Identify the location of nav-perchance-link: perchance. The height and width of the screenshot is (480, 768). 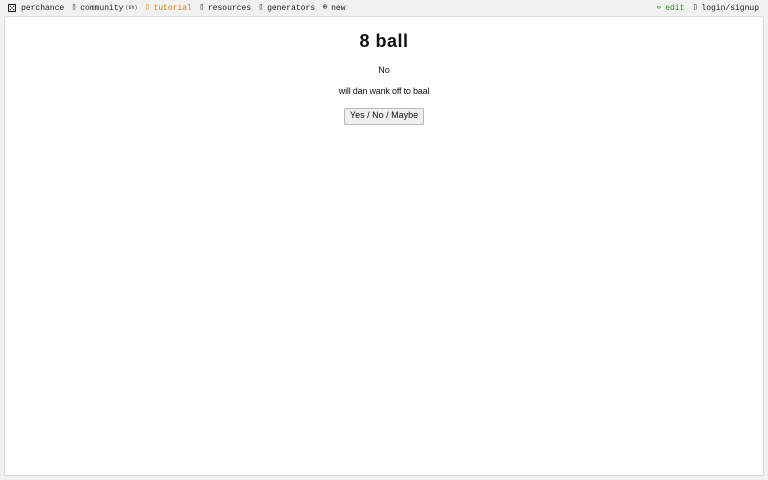
(36, 8).